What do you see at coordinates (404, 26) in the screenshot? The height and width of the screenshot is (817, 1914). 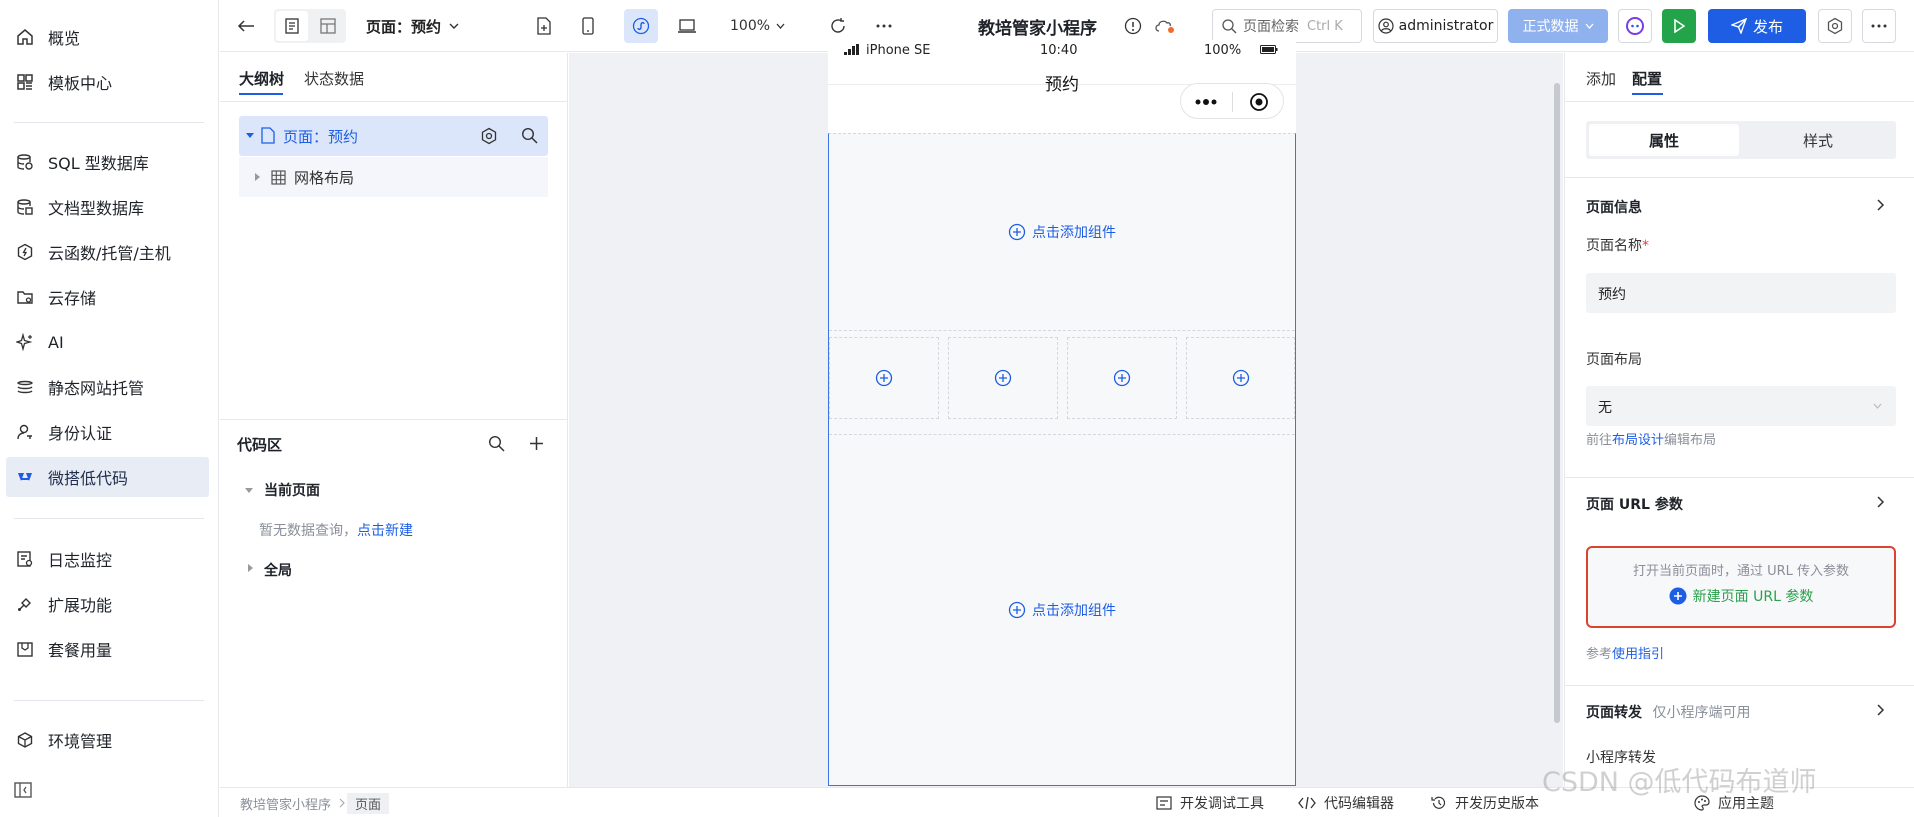 I see `page-select-label: 页面：预约` at bounding box center [404, 26].